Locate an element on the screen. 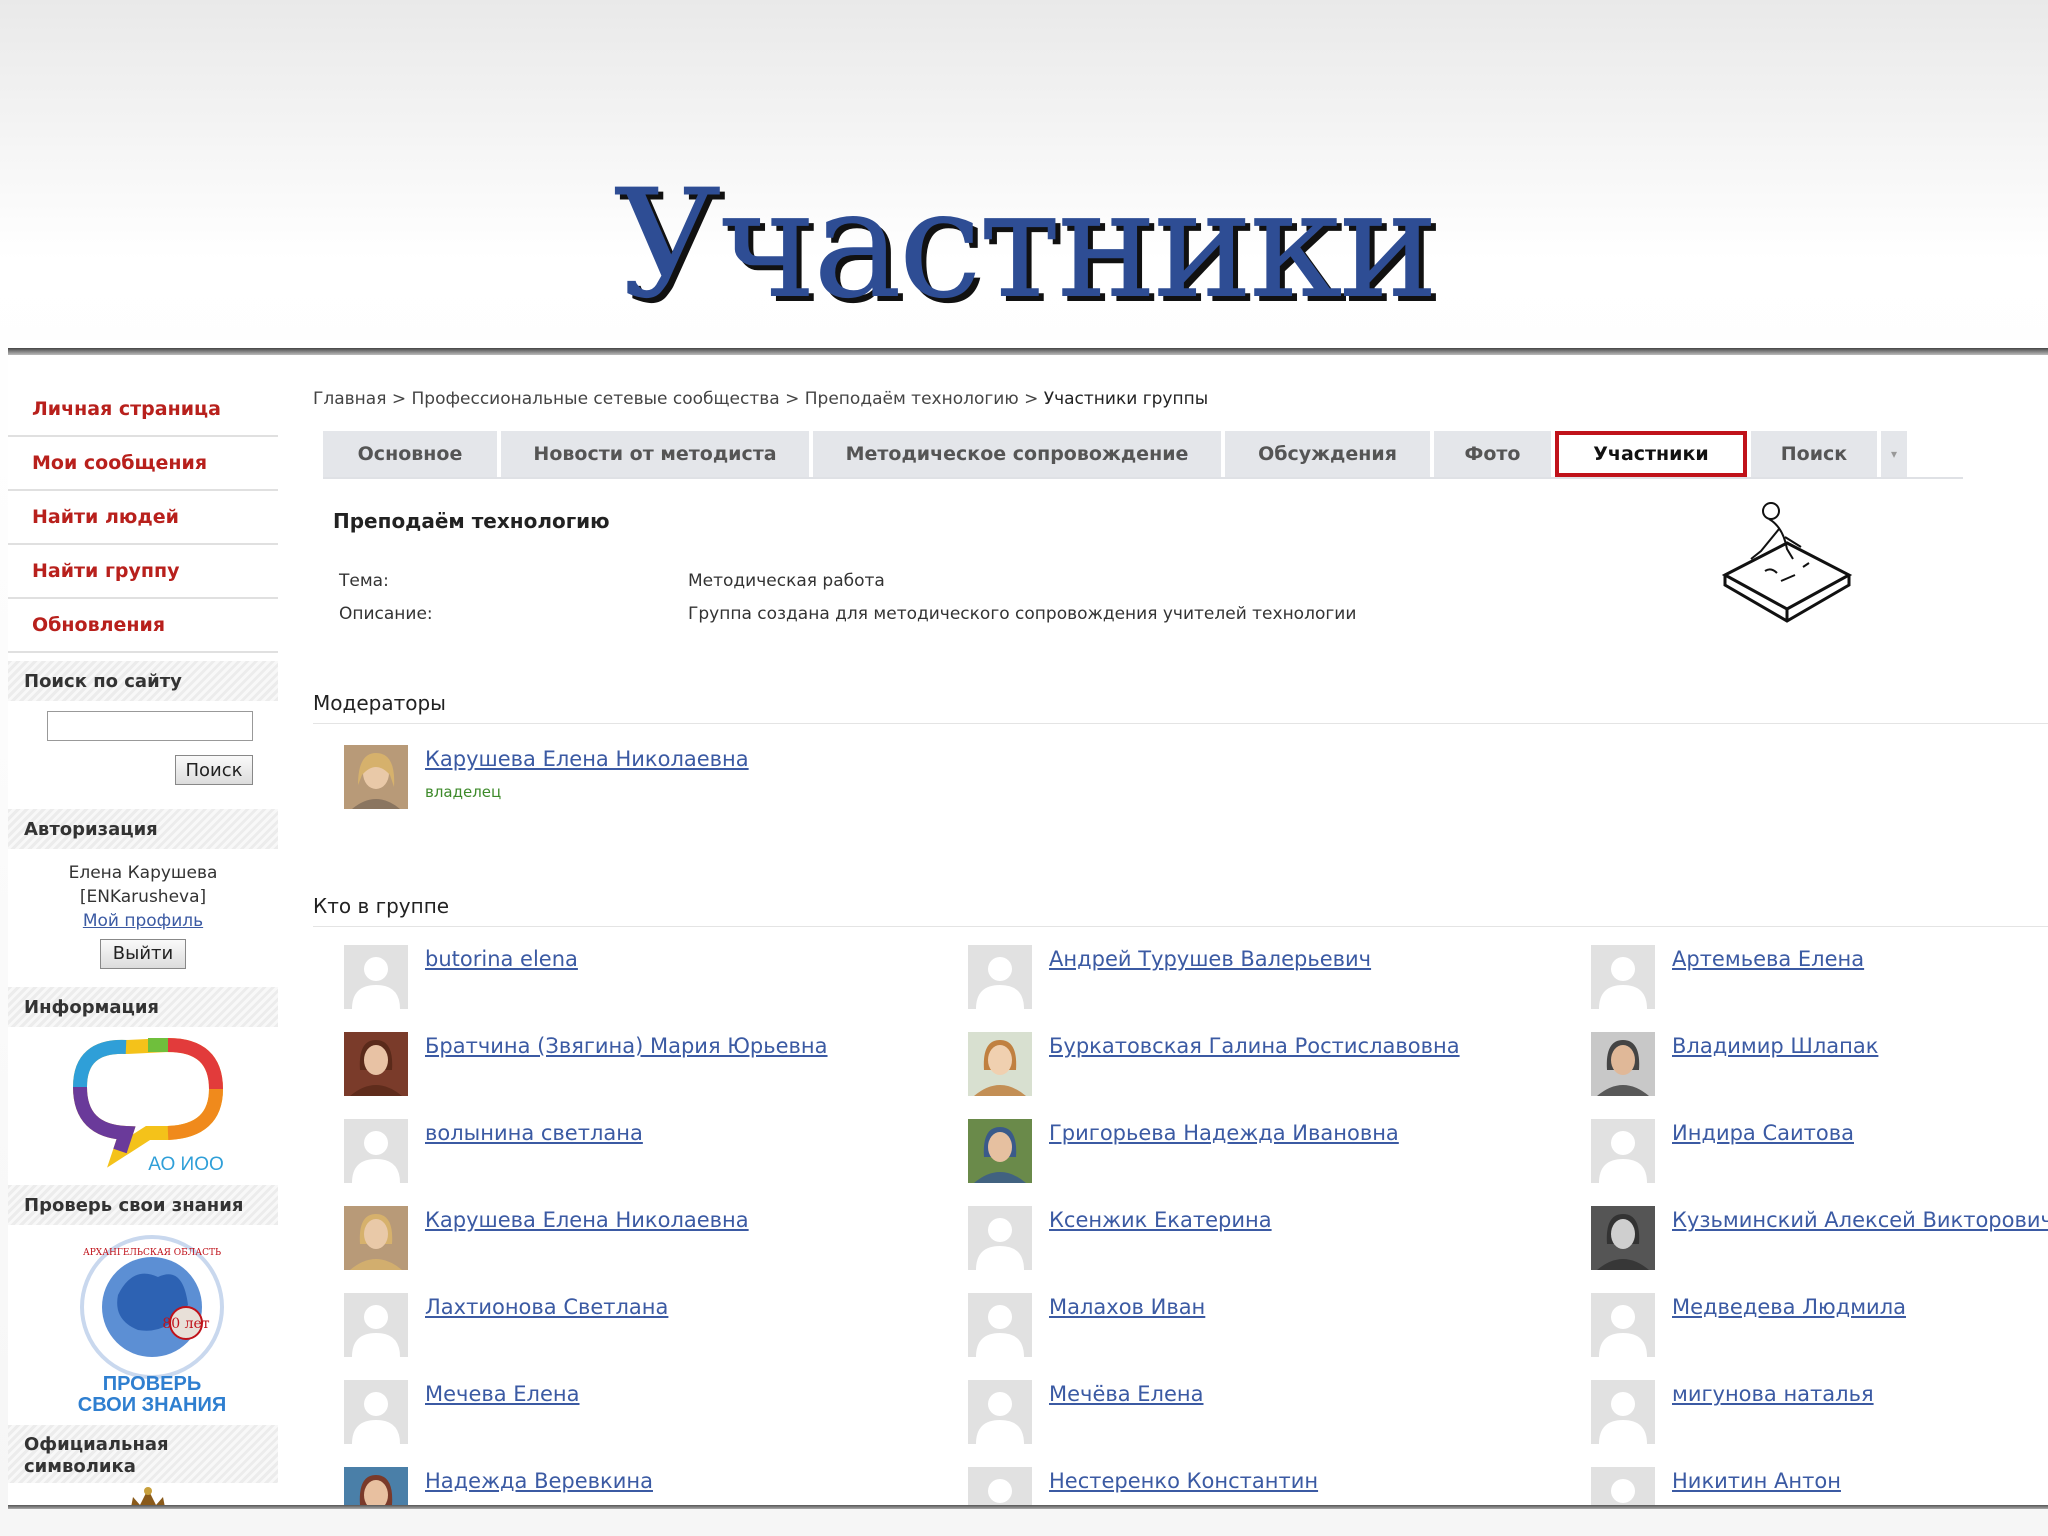 This screenshot has width=2048, height=1536. site-search-button: Поиск is located at coordinates (214, 770).